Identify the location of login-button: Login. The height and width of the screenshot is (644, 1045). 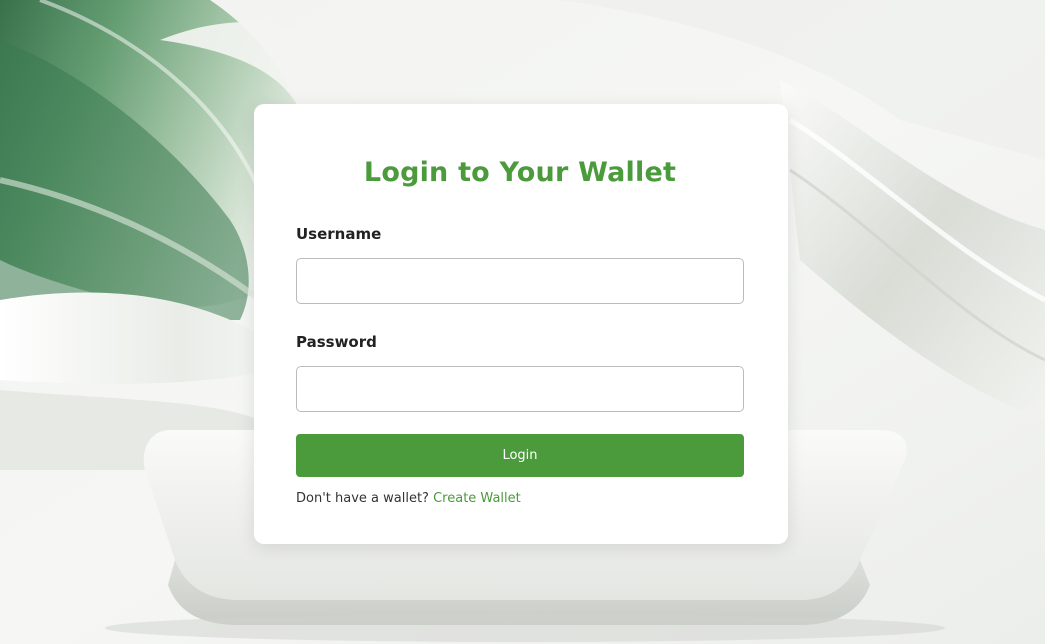
(520, 455).